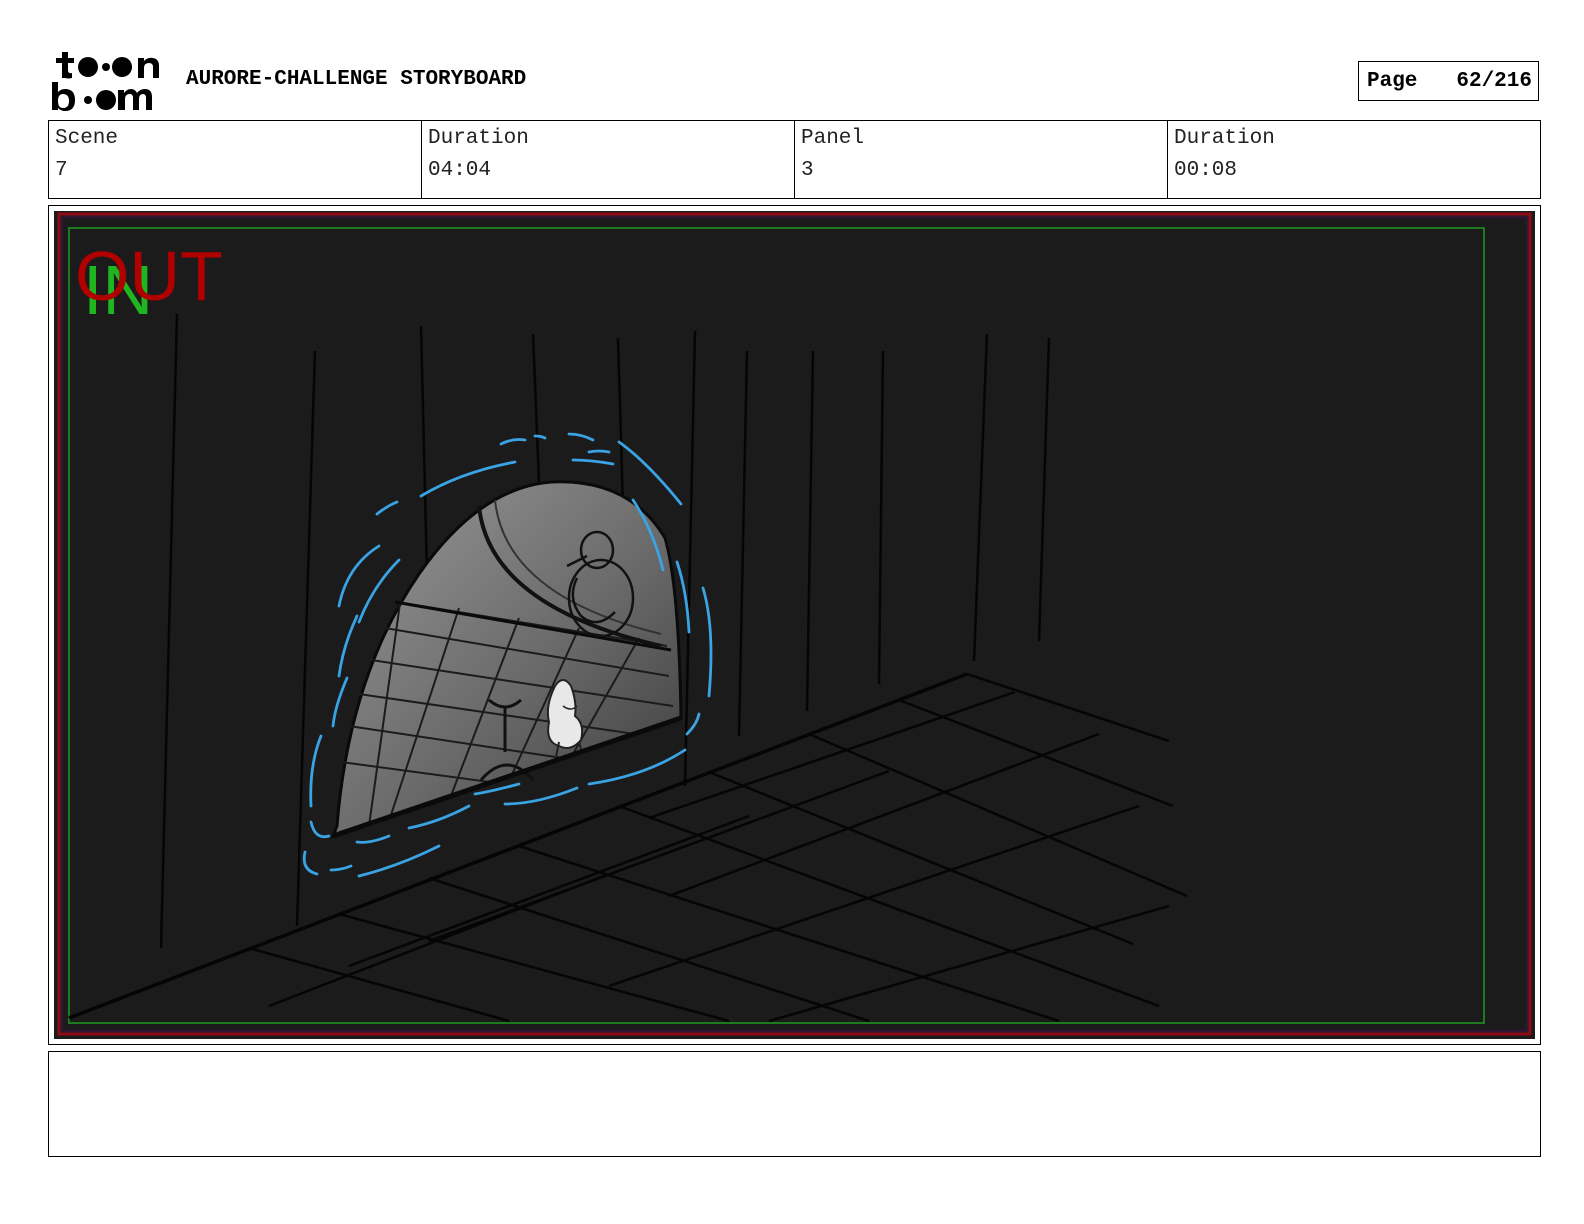 The image size is (1584, 1224). What do you see at coordinates (833, 138) in the screenshot?
I see `panel-label: Panel` at bounding box center [833, 138].